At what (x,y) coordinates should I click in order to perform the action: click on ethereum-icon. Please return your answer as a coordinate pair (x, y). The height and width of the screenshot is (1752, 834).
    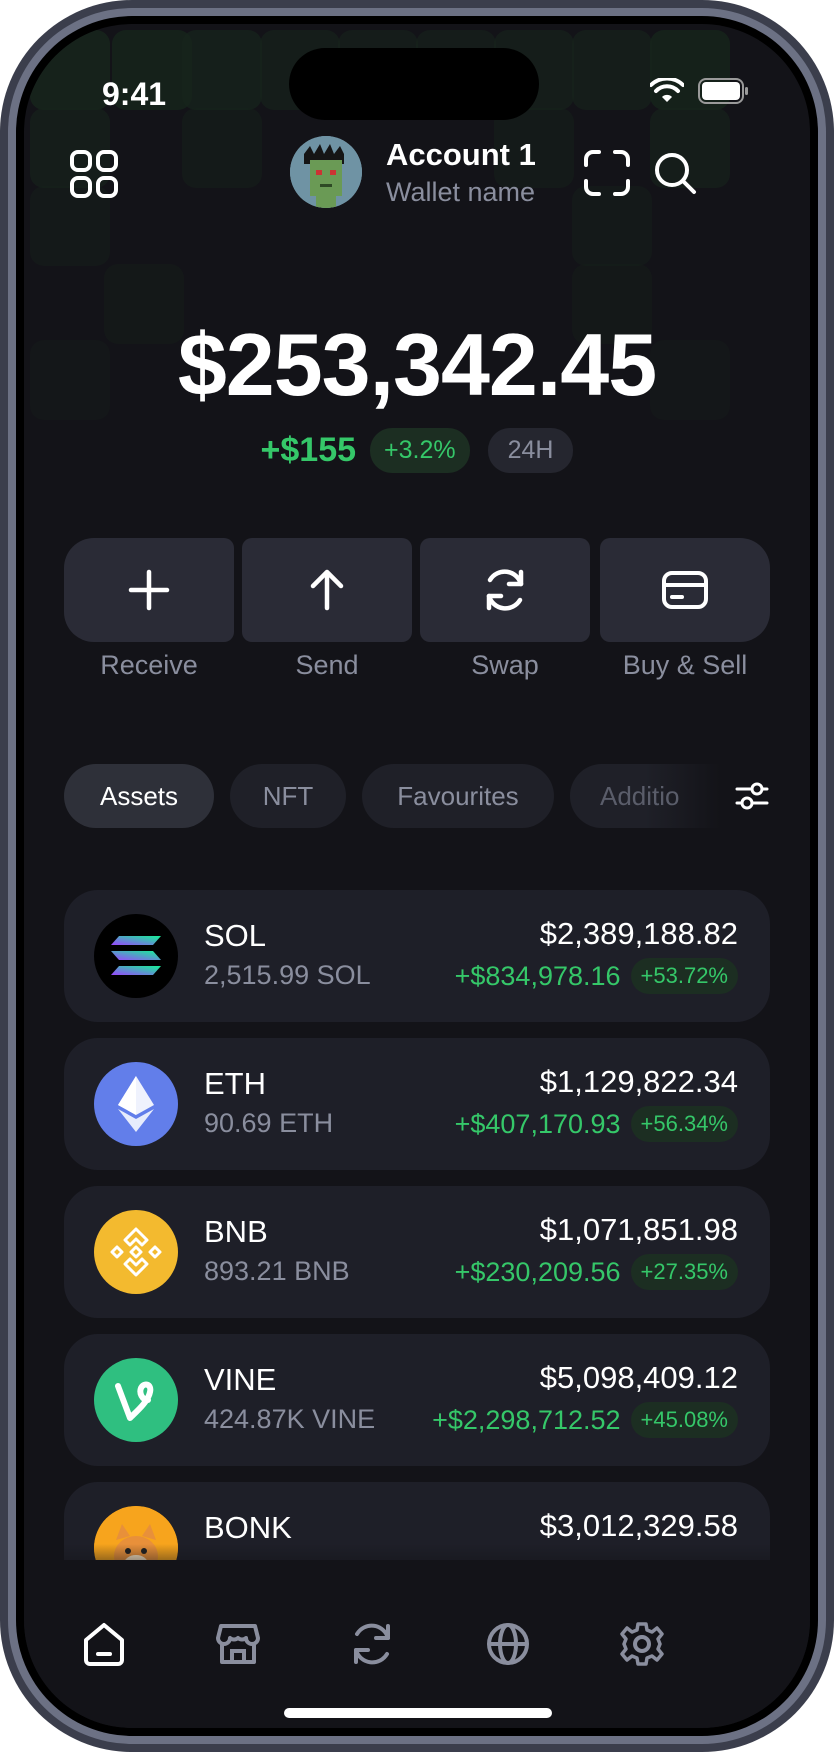
    Looking at the image, I should click on (136, 1104).